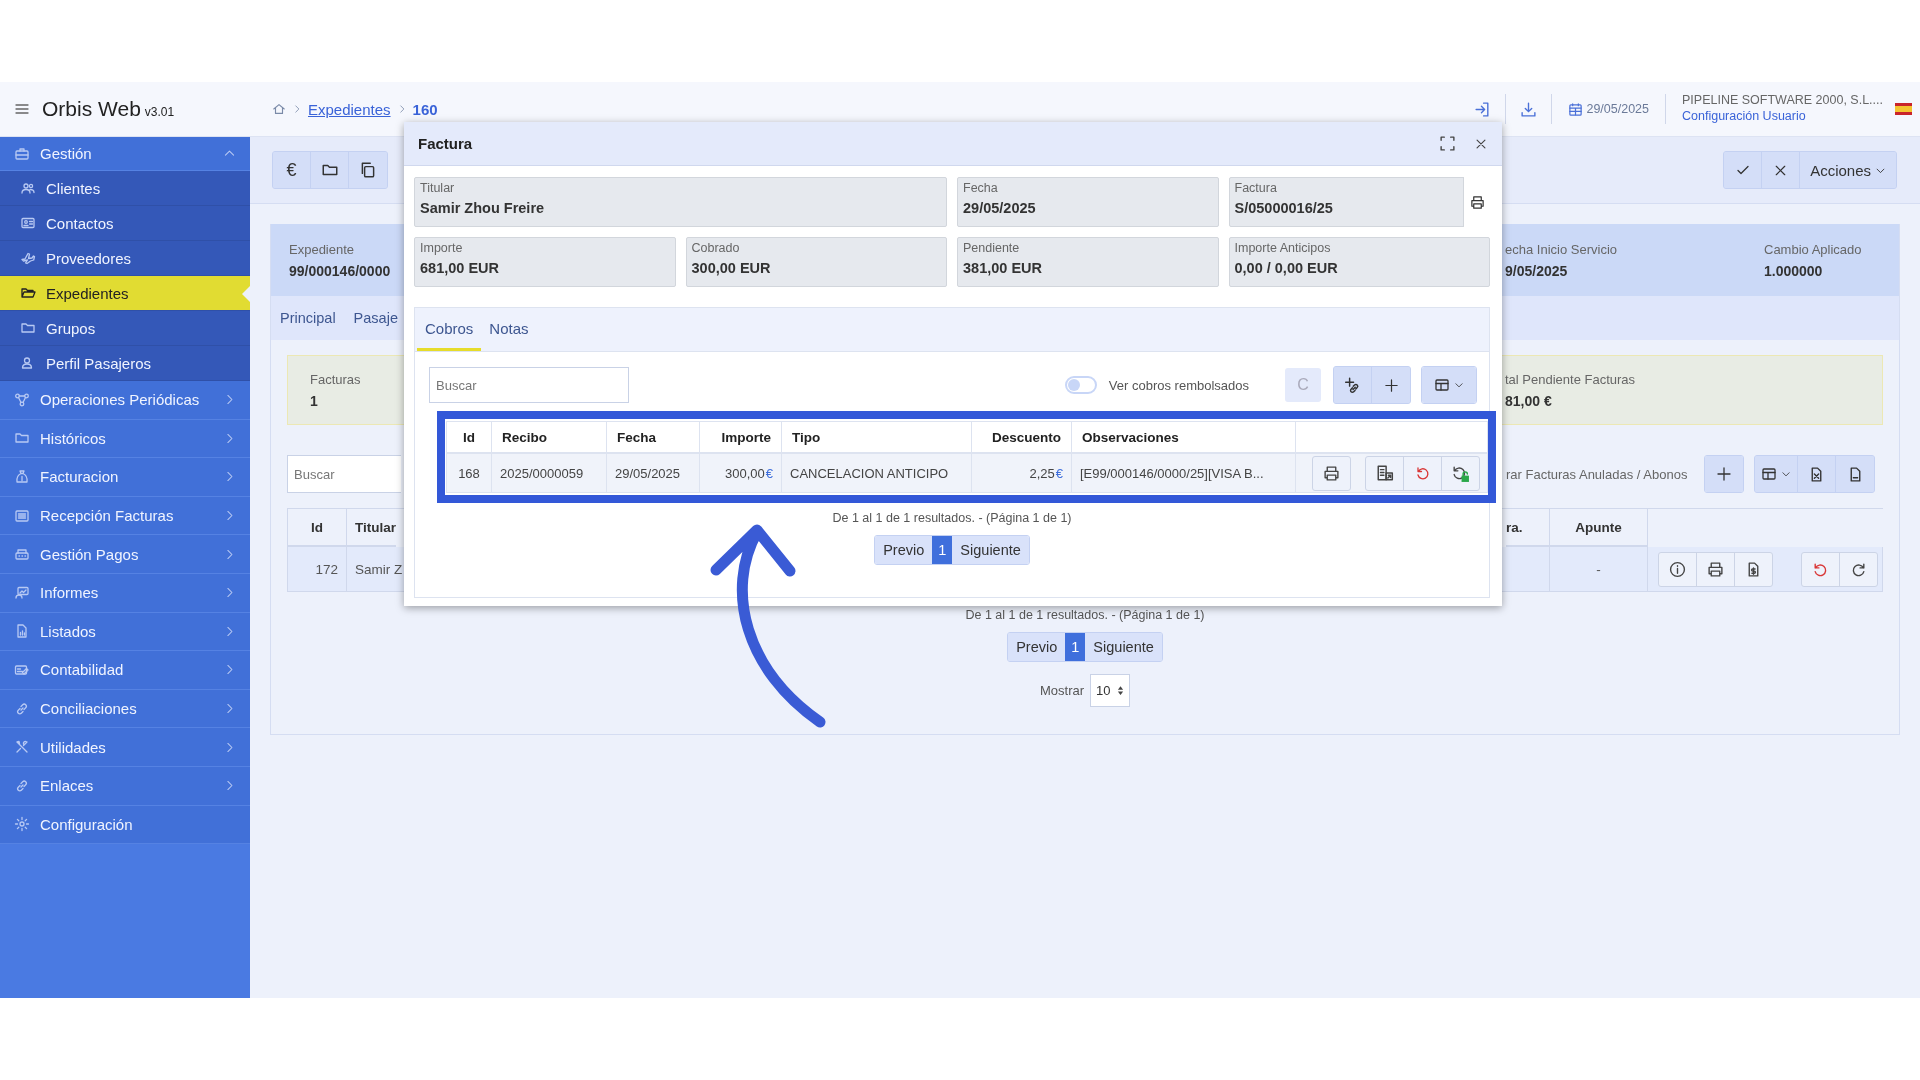  I want to click on info-icon, so click(1677, 569).